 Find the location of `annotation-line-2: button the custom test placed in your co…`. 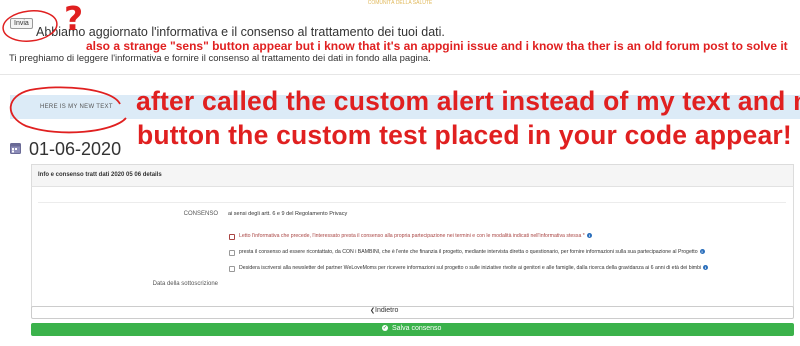

annotation-line-2: button the custom test placed in your co… is located at coordinates (464, 135).